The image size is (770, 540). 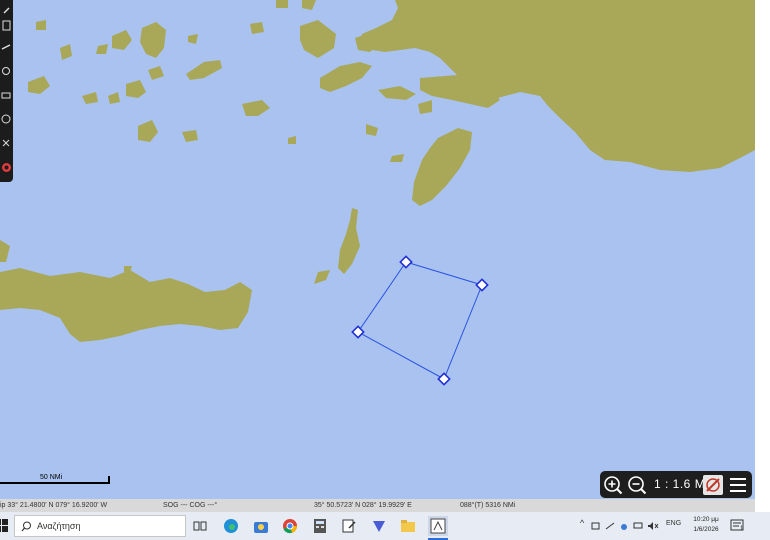 I want to click on taskbar-search: Αναζήτηση, so click(x=100, y=526).